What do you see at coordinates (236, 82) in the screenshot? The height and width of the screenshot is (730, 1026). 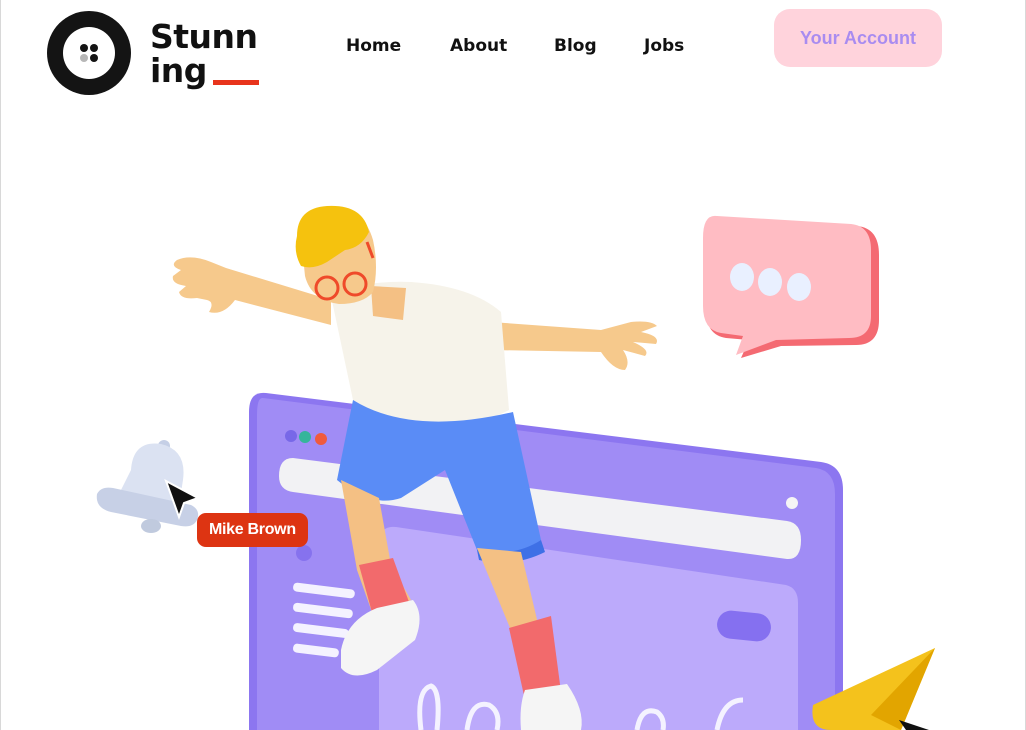 I see `logo-underline` at bounding box center [236, 82].